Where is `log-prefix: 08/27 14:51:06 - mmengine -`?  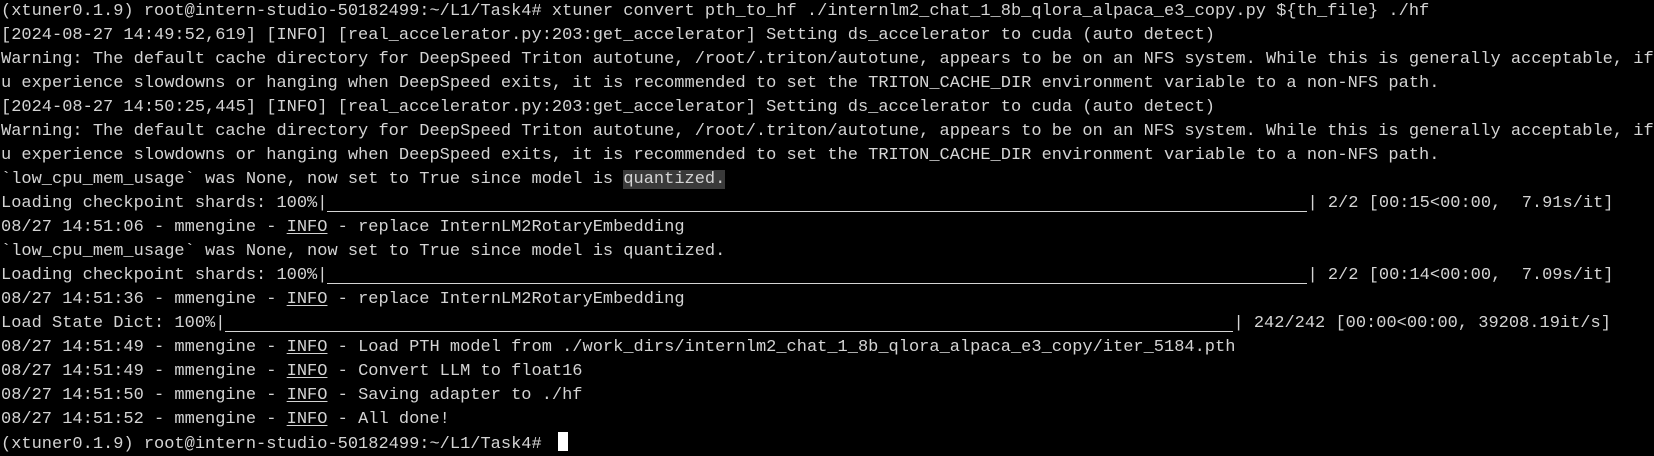 log-prefix: 08/27 14:51:06 - mmengine - is located at coordinates (144, 227).